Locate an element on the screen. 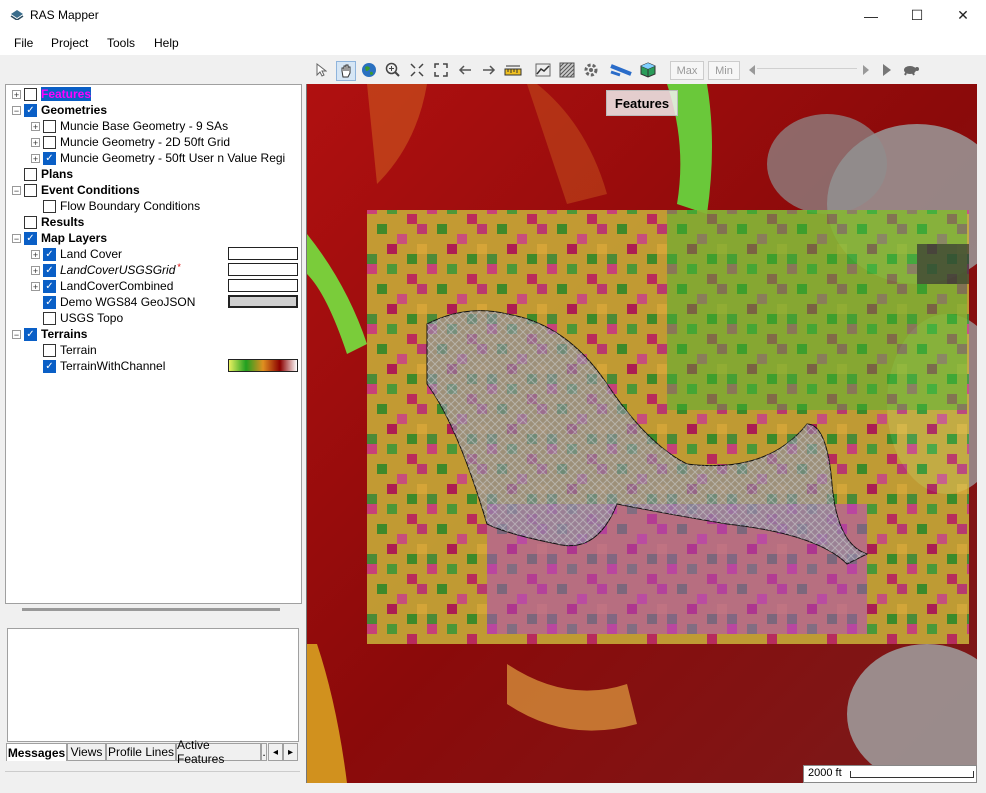  tab-messages: Messages is located at coordinates (36, 752).